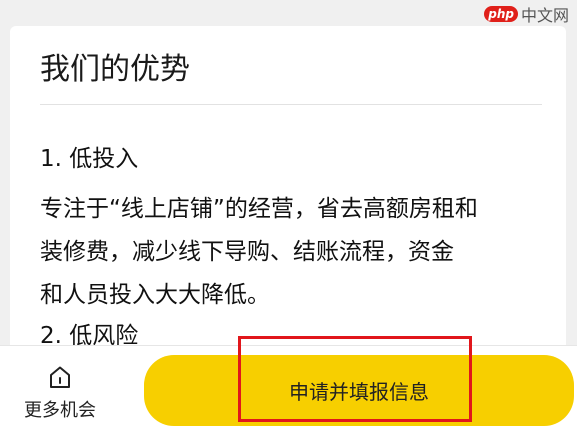 This screenshot has width=577, height=429. Describe the element at coordinates (544, 15) in the screenshot. I see `watermark-site-name: 中文网` at that location.